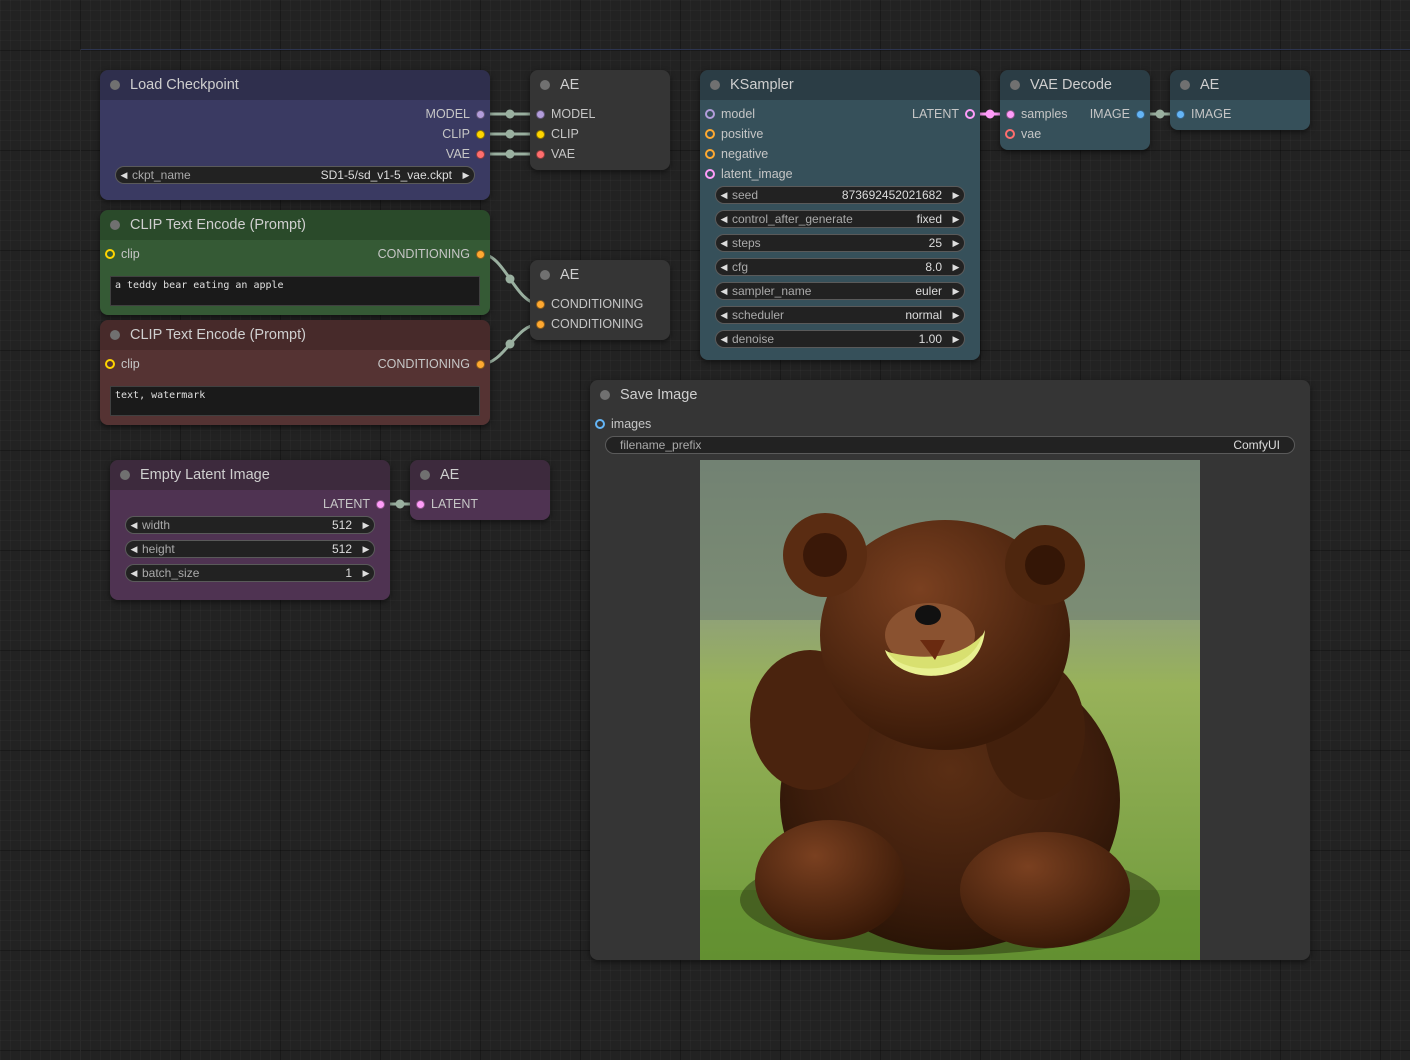 This screenshot has width=1410, height=1060. I want to click on widget-cfg: ◀ cfg 8.0 ▶, so click(840, 267).